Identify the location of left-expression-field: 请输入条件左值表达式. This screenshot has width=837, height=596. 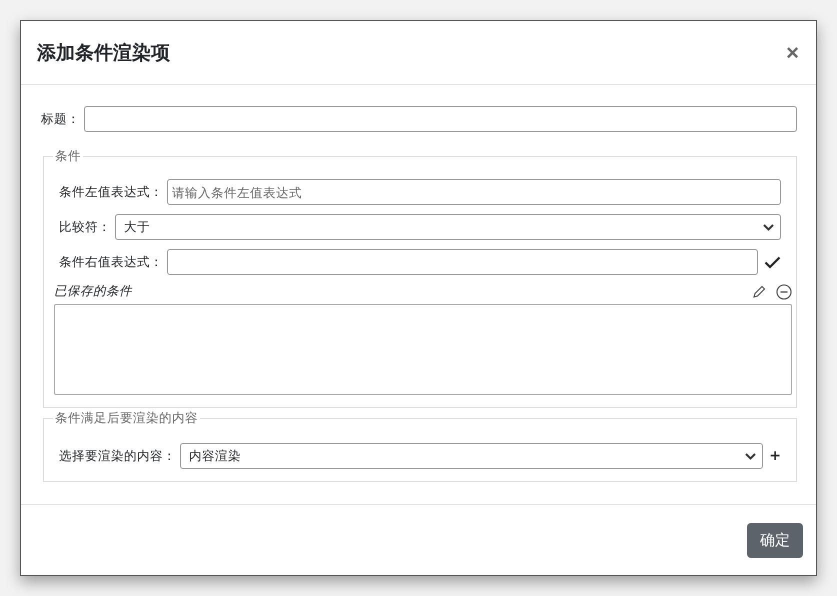
(474, 192).